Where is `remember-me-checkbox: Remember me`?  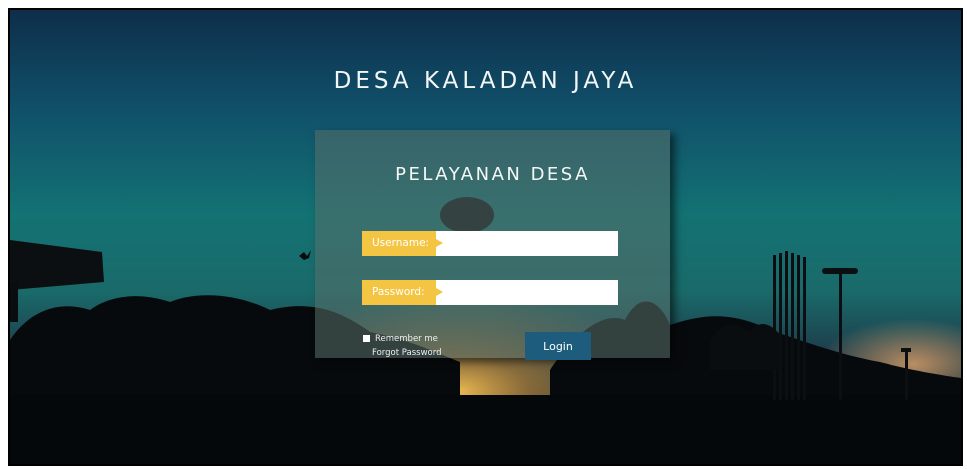 remember-me-checkbox: Remember me is located at coordinates (400, 339).